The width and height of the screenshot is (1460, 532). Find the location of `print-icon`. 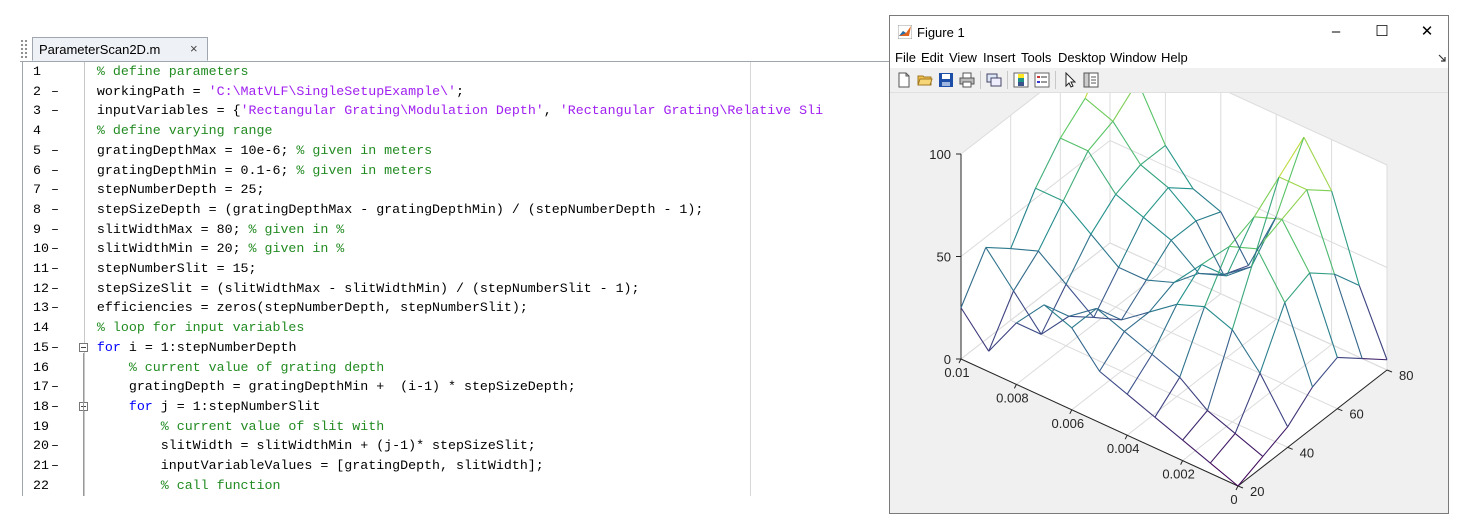

print-icon is located at coordinates (967, 80).